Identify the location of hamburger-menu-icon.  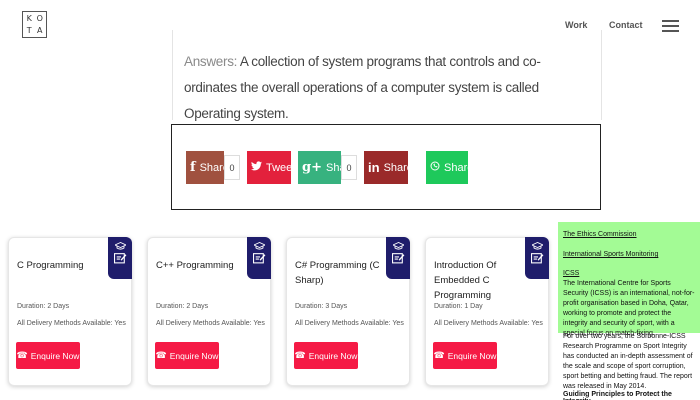
(670, 26).